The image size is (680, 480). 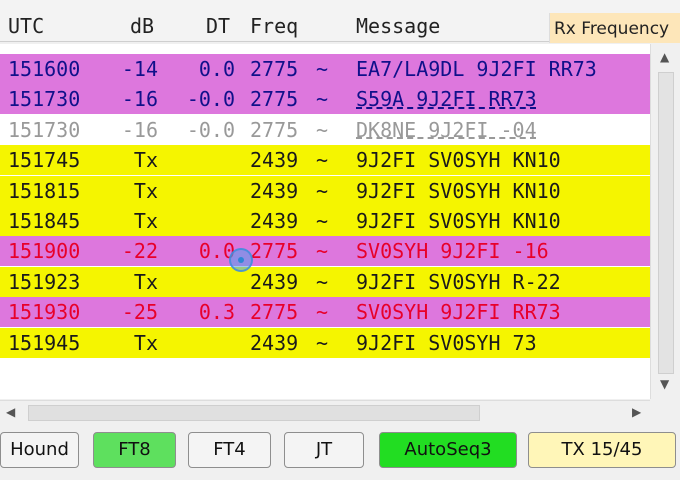 I want to click on autoseq-button: AutoSeq3, so click(x=448, y=450).